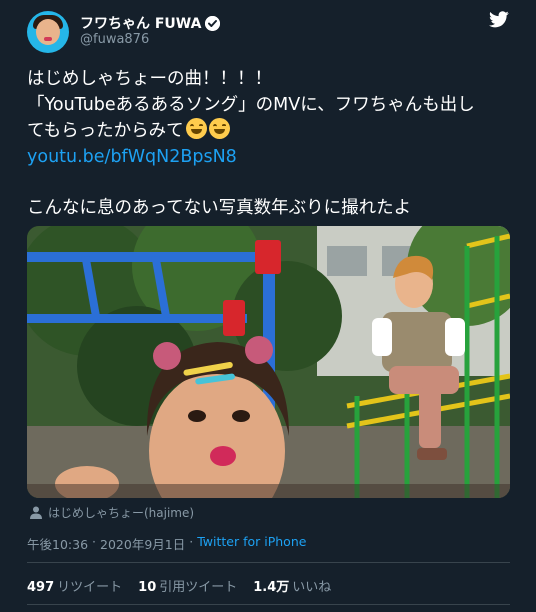  Describe the element at coordinates (149, 79) in the screenshot. I see `tweet-line-1: はじめしゃちょーの曲！！！！` at that location.